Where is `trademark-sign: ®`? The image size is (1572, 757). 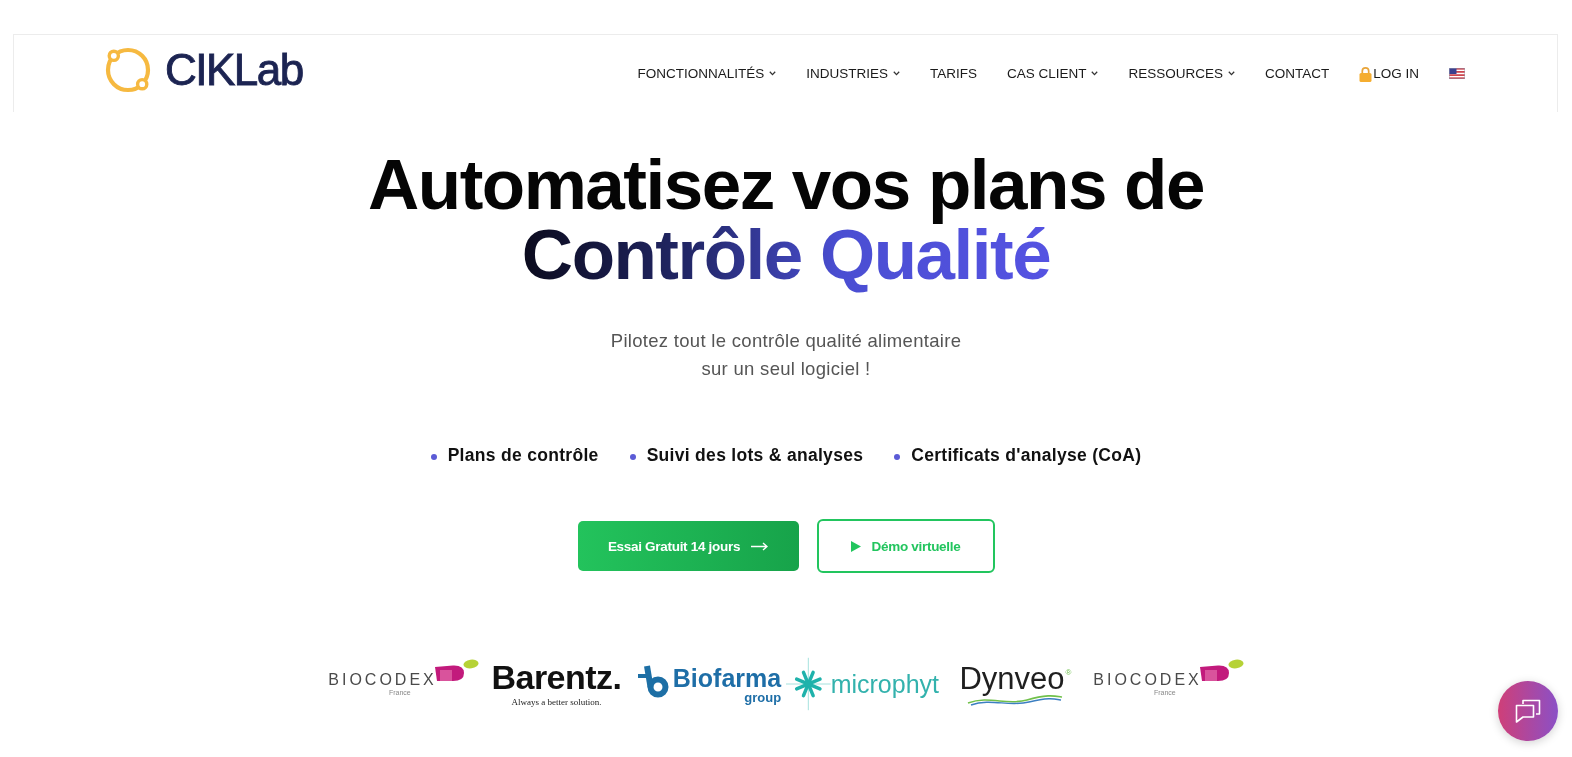
trademark-sign: ® is located at coordinates (1068, 672).